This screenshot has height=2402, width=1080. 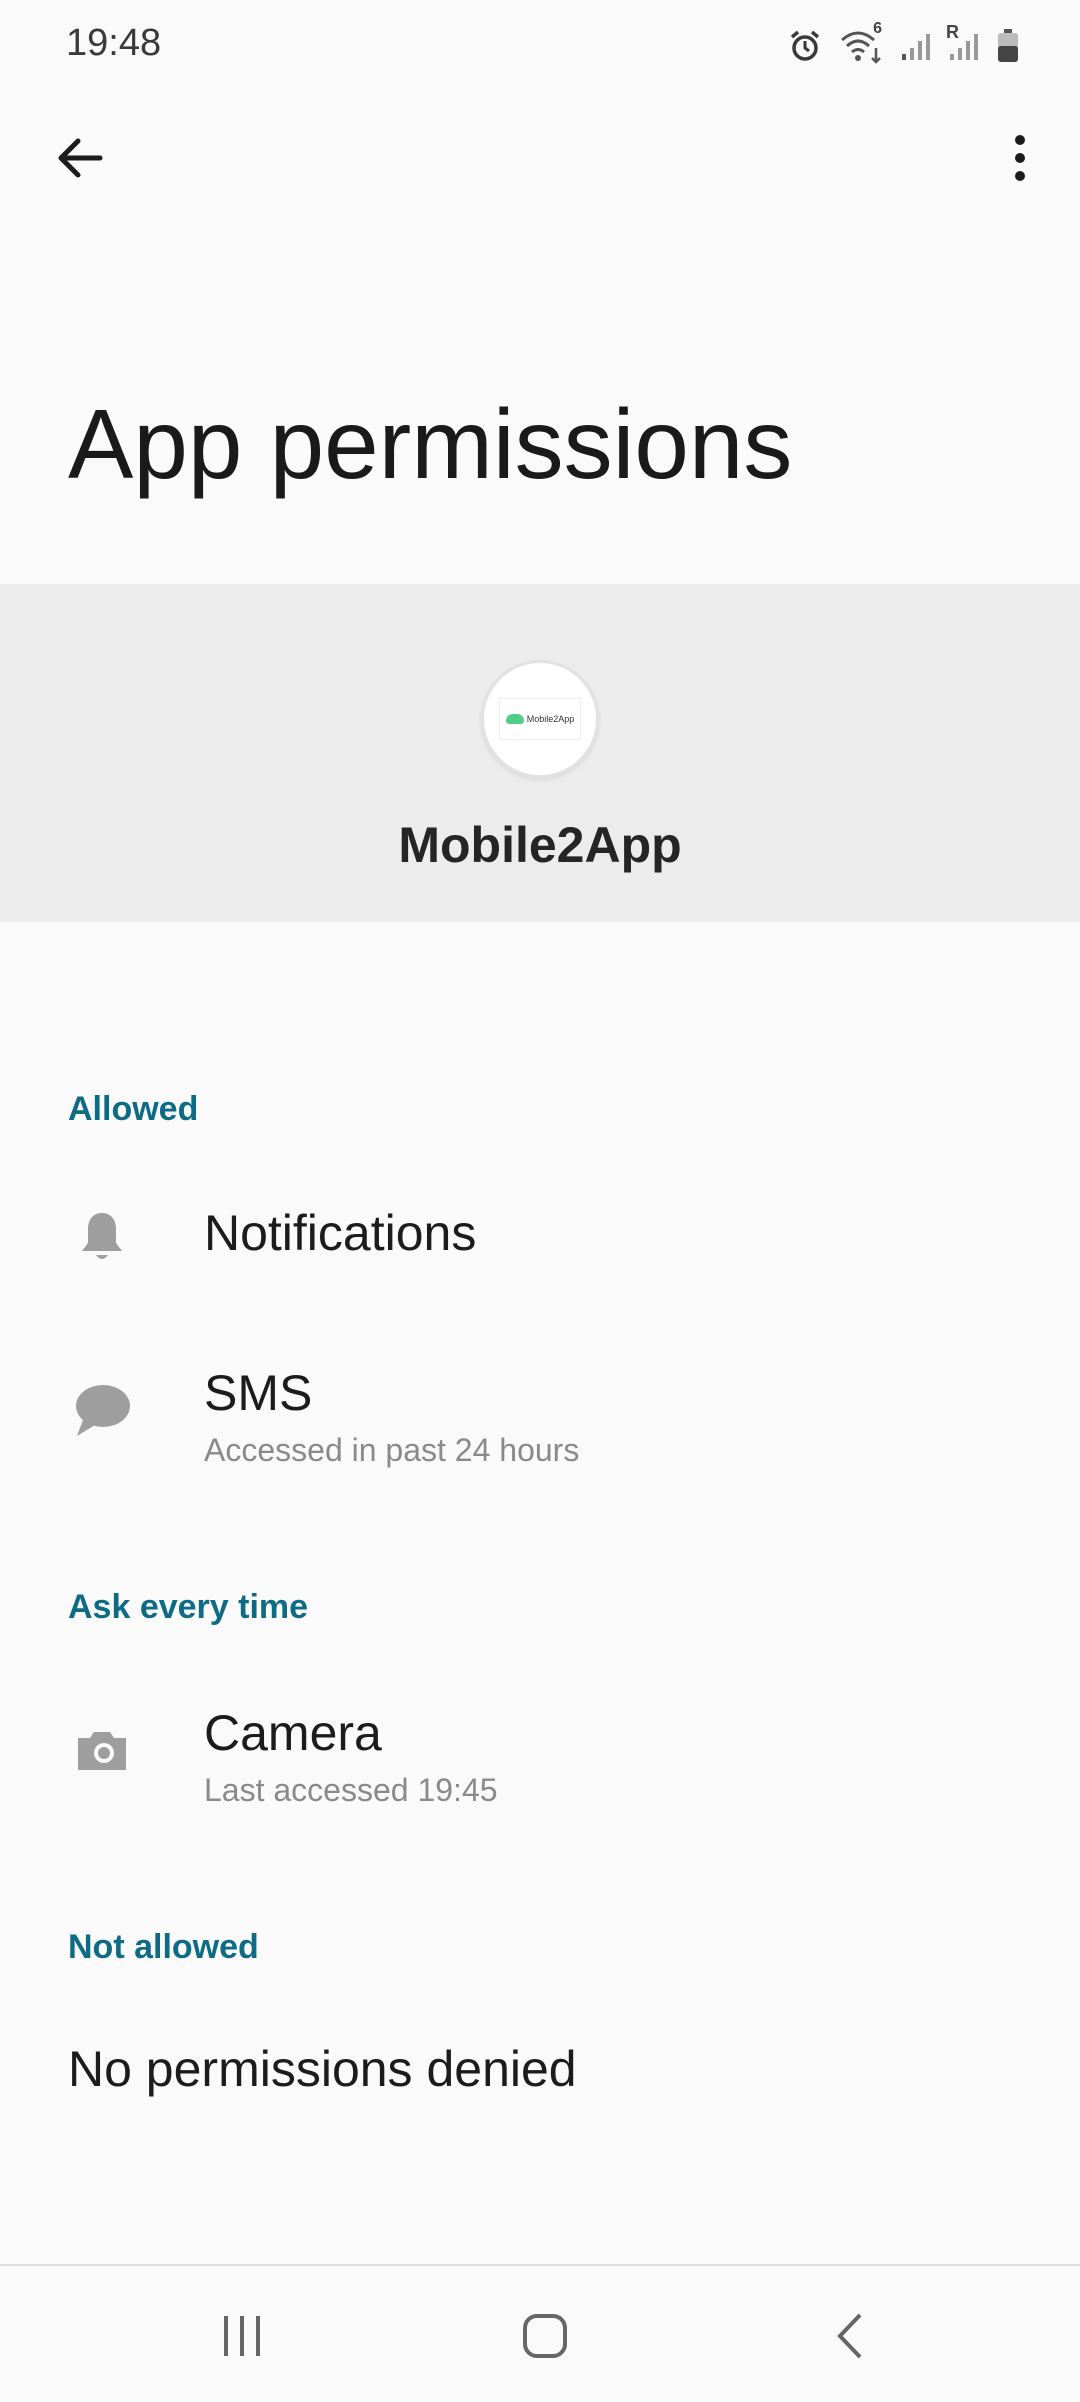 I want to click on status-time: 19:48, so click(x=114, y=43).